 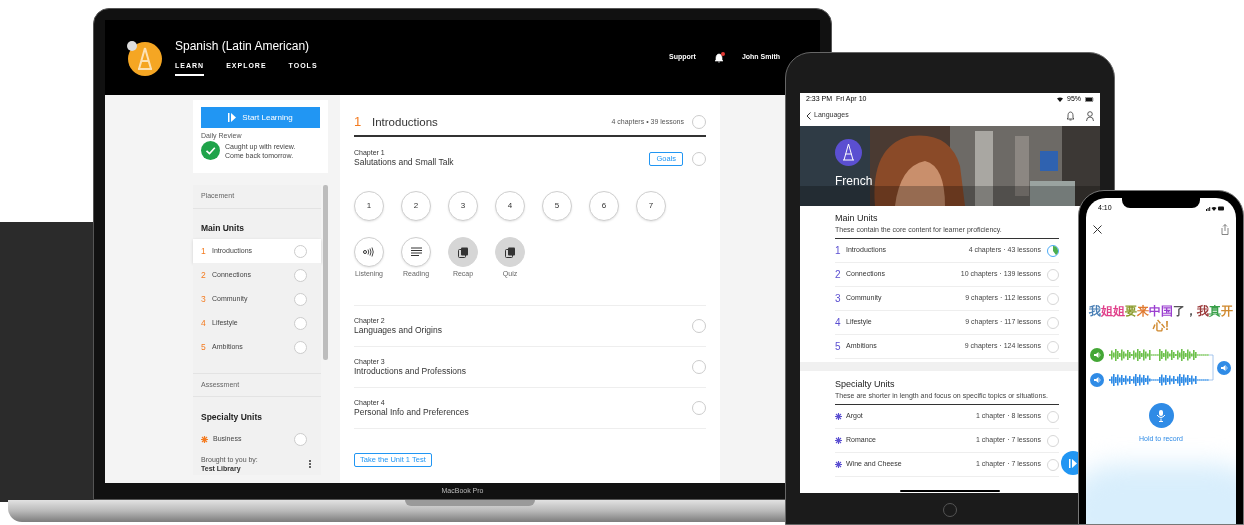 I want to click on record-button, so click(x=1161, y=415).